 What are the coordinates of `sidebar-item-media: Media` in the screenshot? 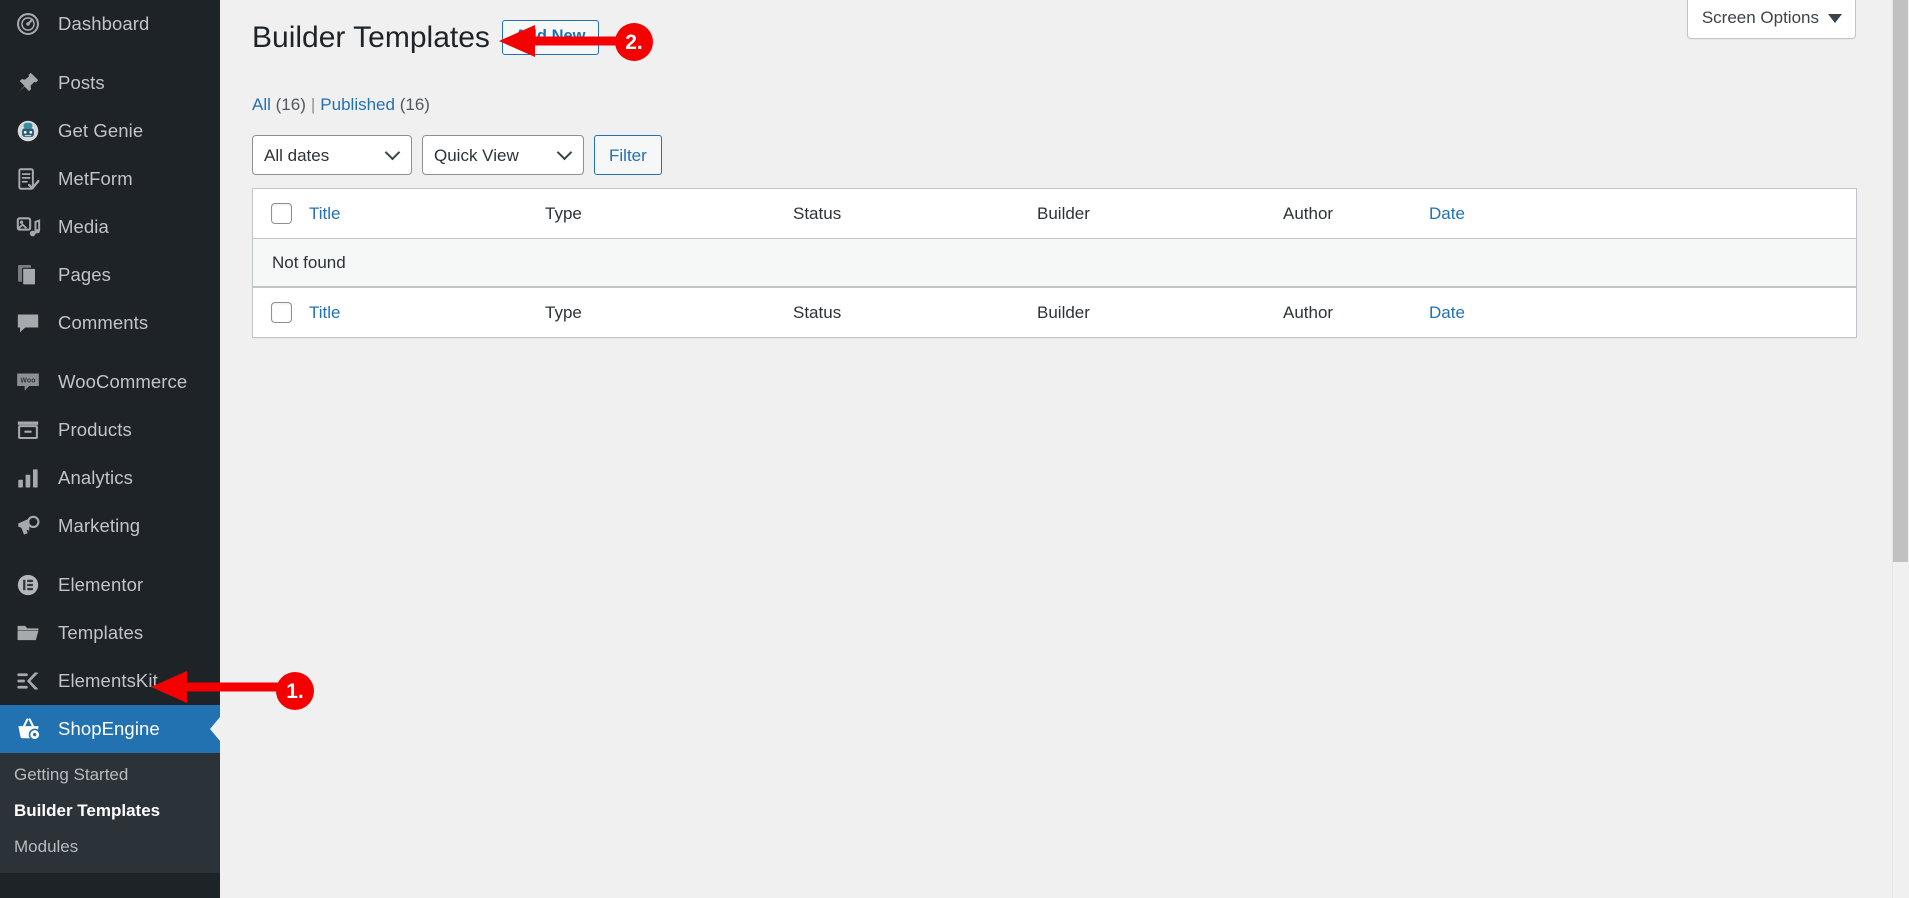 It's located at (110, 227).